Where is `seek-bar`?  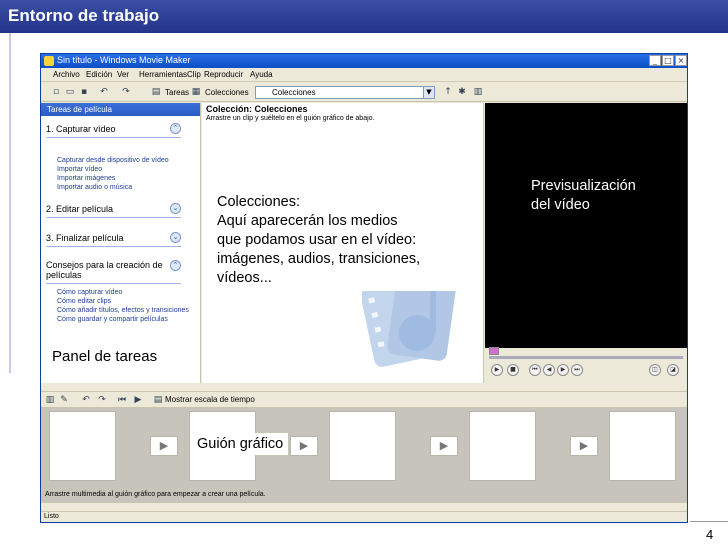
seek-bar is located at coordinates (586, 357).